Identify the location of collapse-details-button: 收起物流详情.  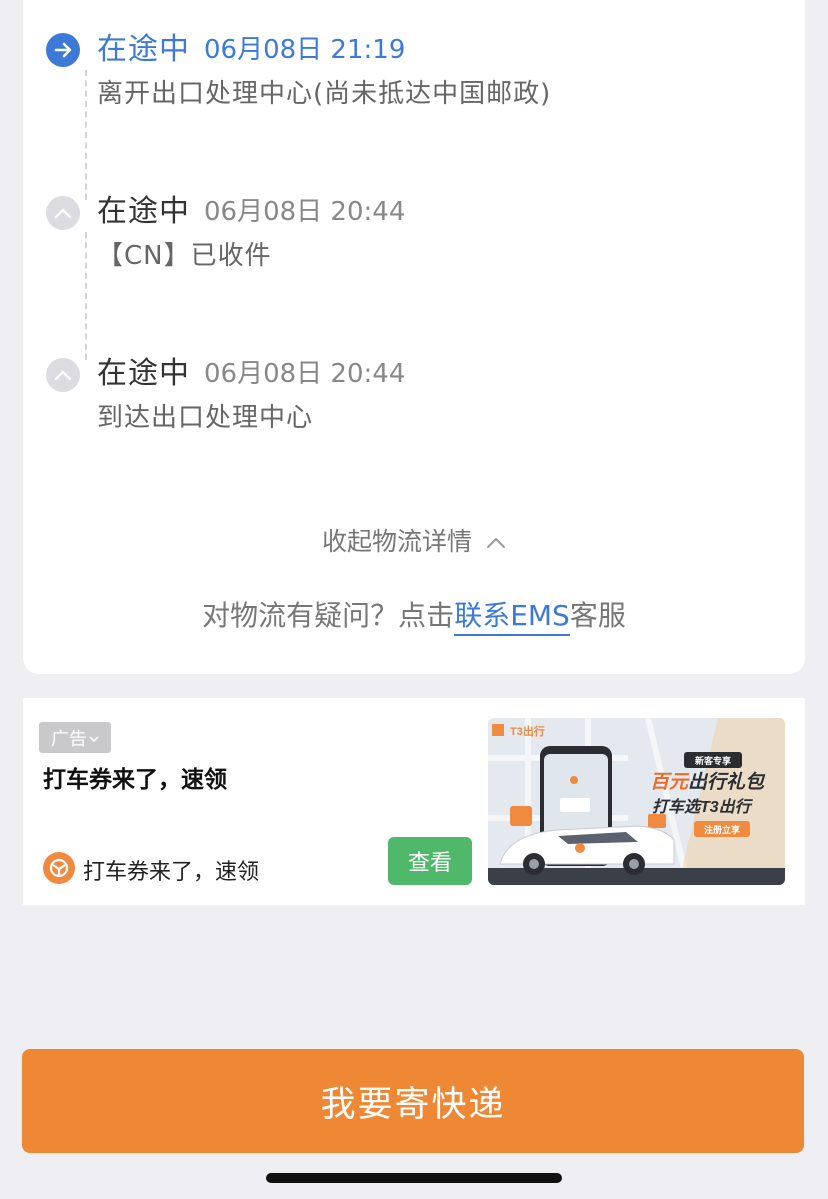
(414, 540).